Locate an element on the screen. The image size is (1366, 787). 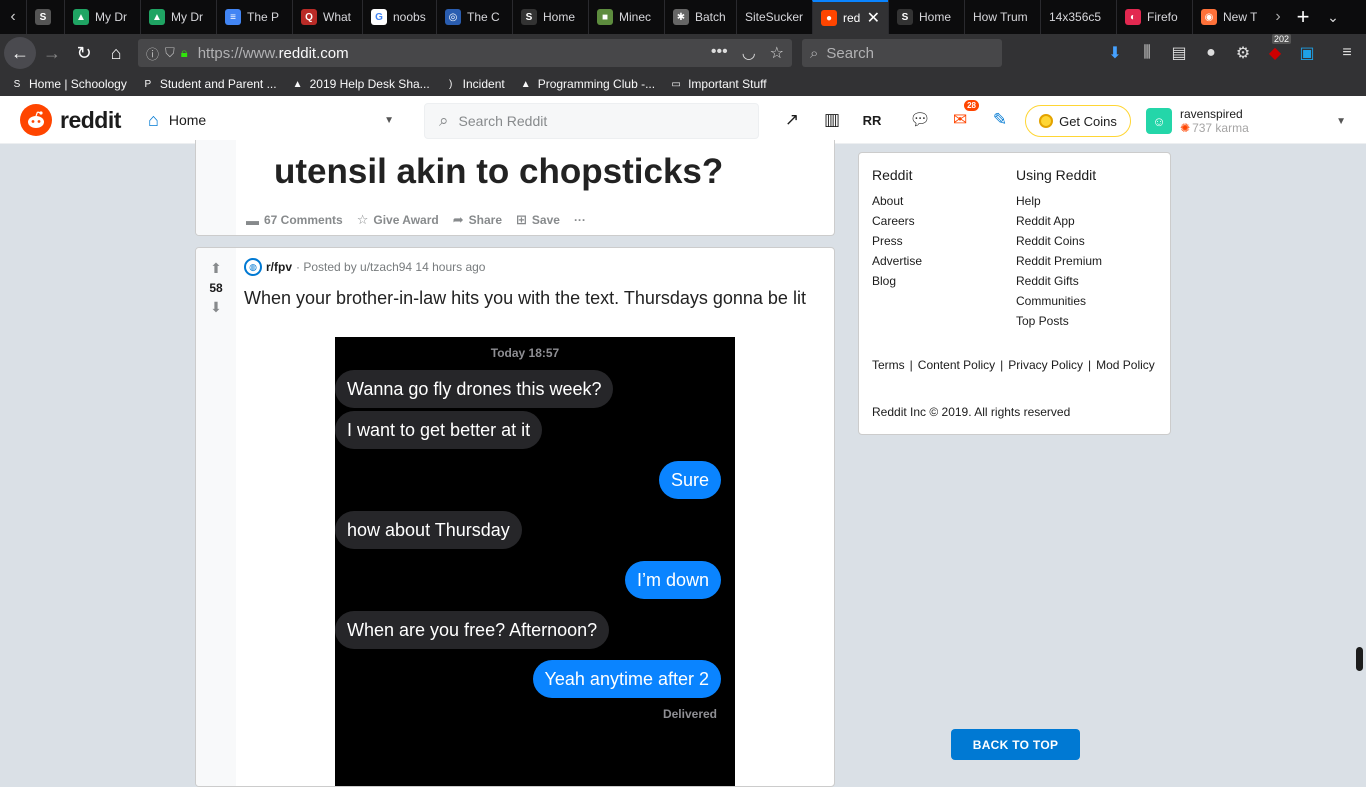
back-button: ← is located at coordinates (20, 53).